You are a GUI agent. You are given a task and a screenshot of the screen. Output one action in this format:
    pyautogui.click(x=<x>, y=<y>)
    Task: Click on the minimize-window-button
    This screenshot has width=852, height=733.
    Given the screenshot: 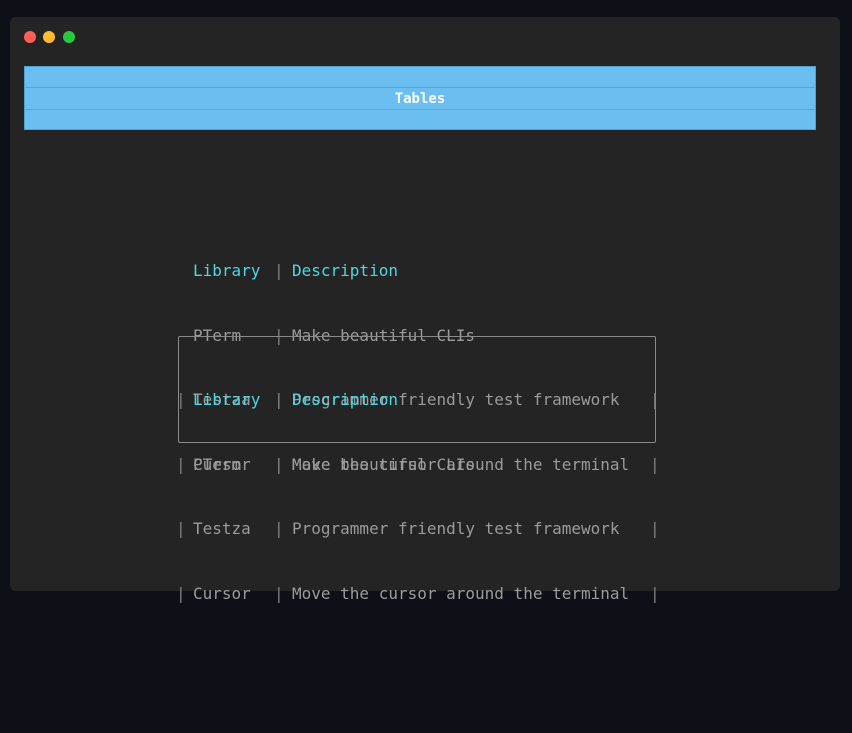 What is the action you would take?
    pyautogui.click(x=49, y=37)
    